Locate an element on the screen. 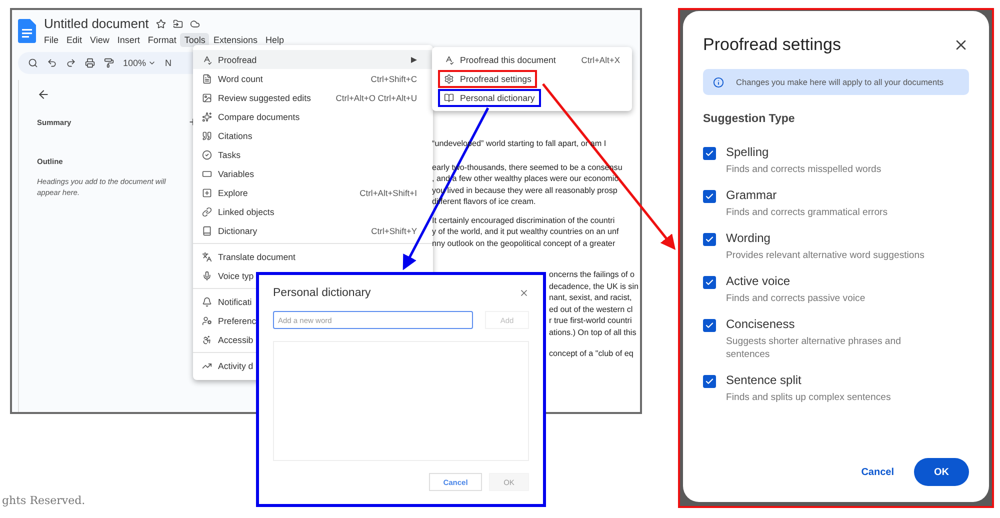 The image size is (1000, 518). document-text-line: decadence, the UK is sin is located at coordinates (594, 286).